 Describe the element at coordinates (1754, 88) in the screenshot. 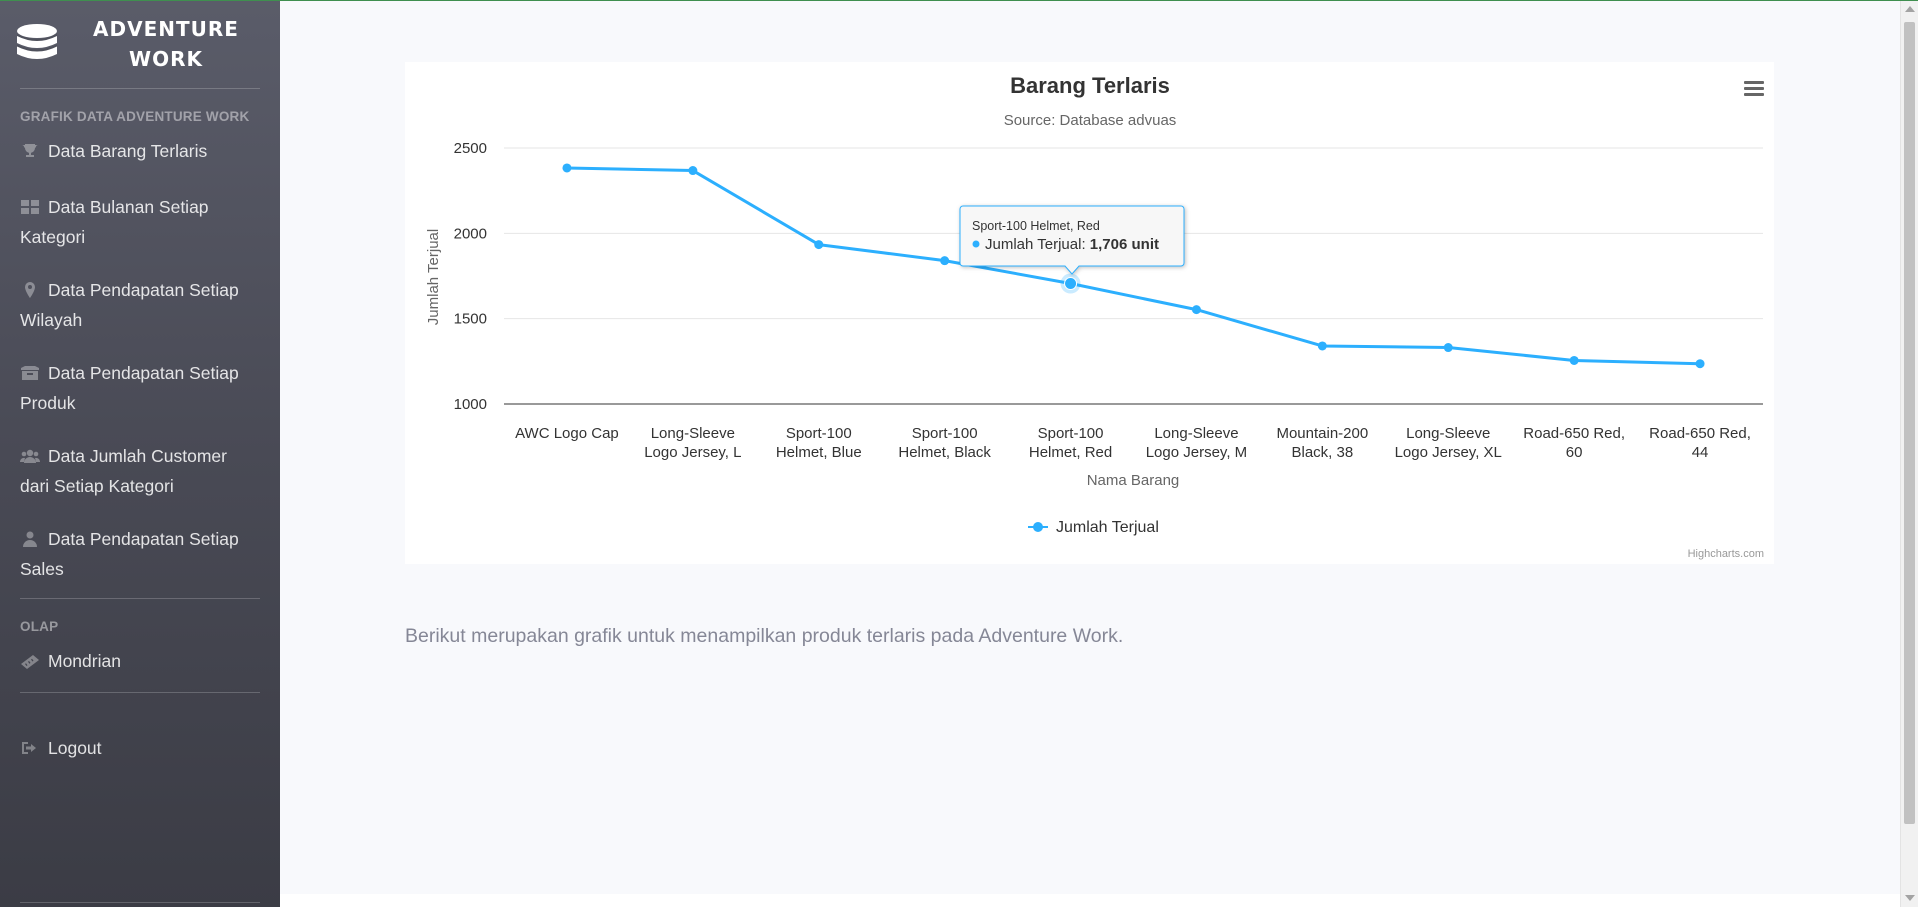

I see `context-menu-button` at that location.